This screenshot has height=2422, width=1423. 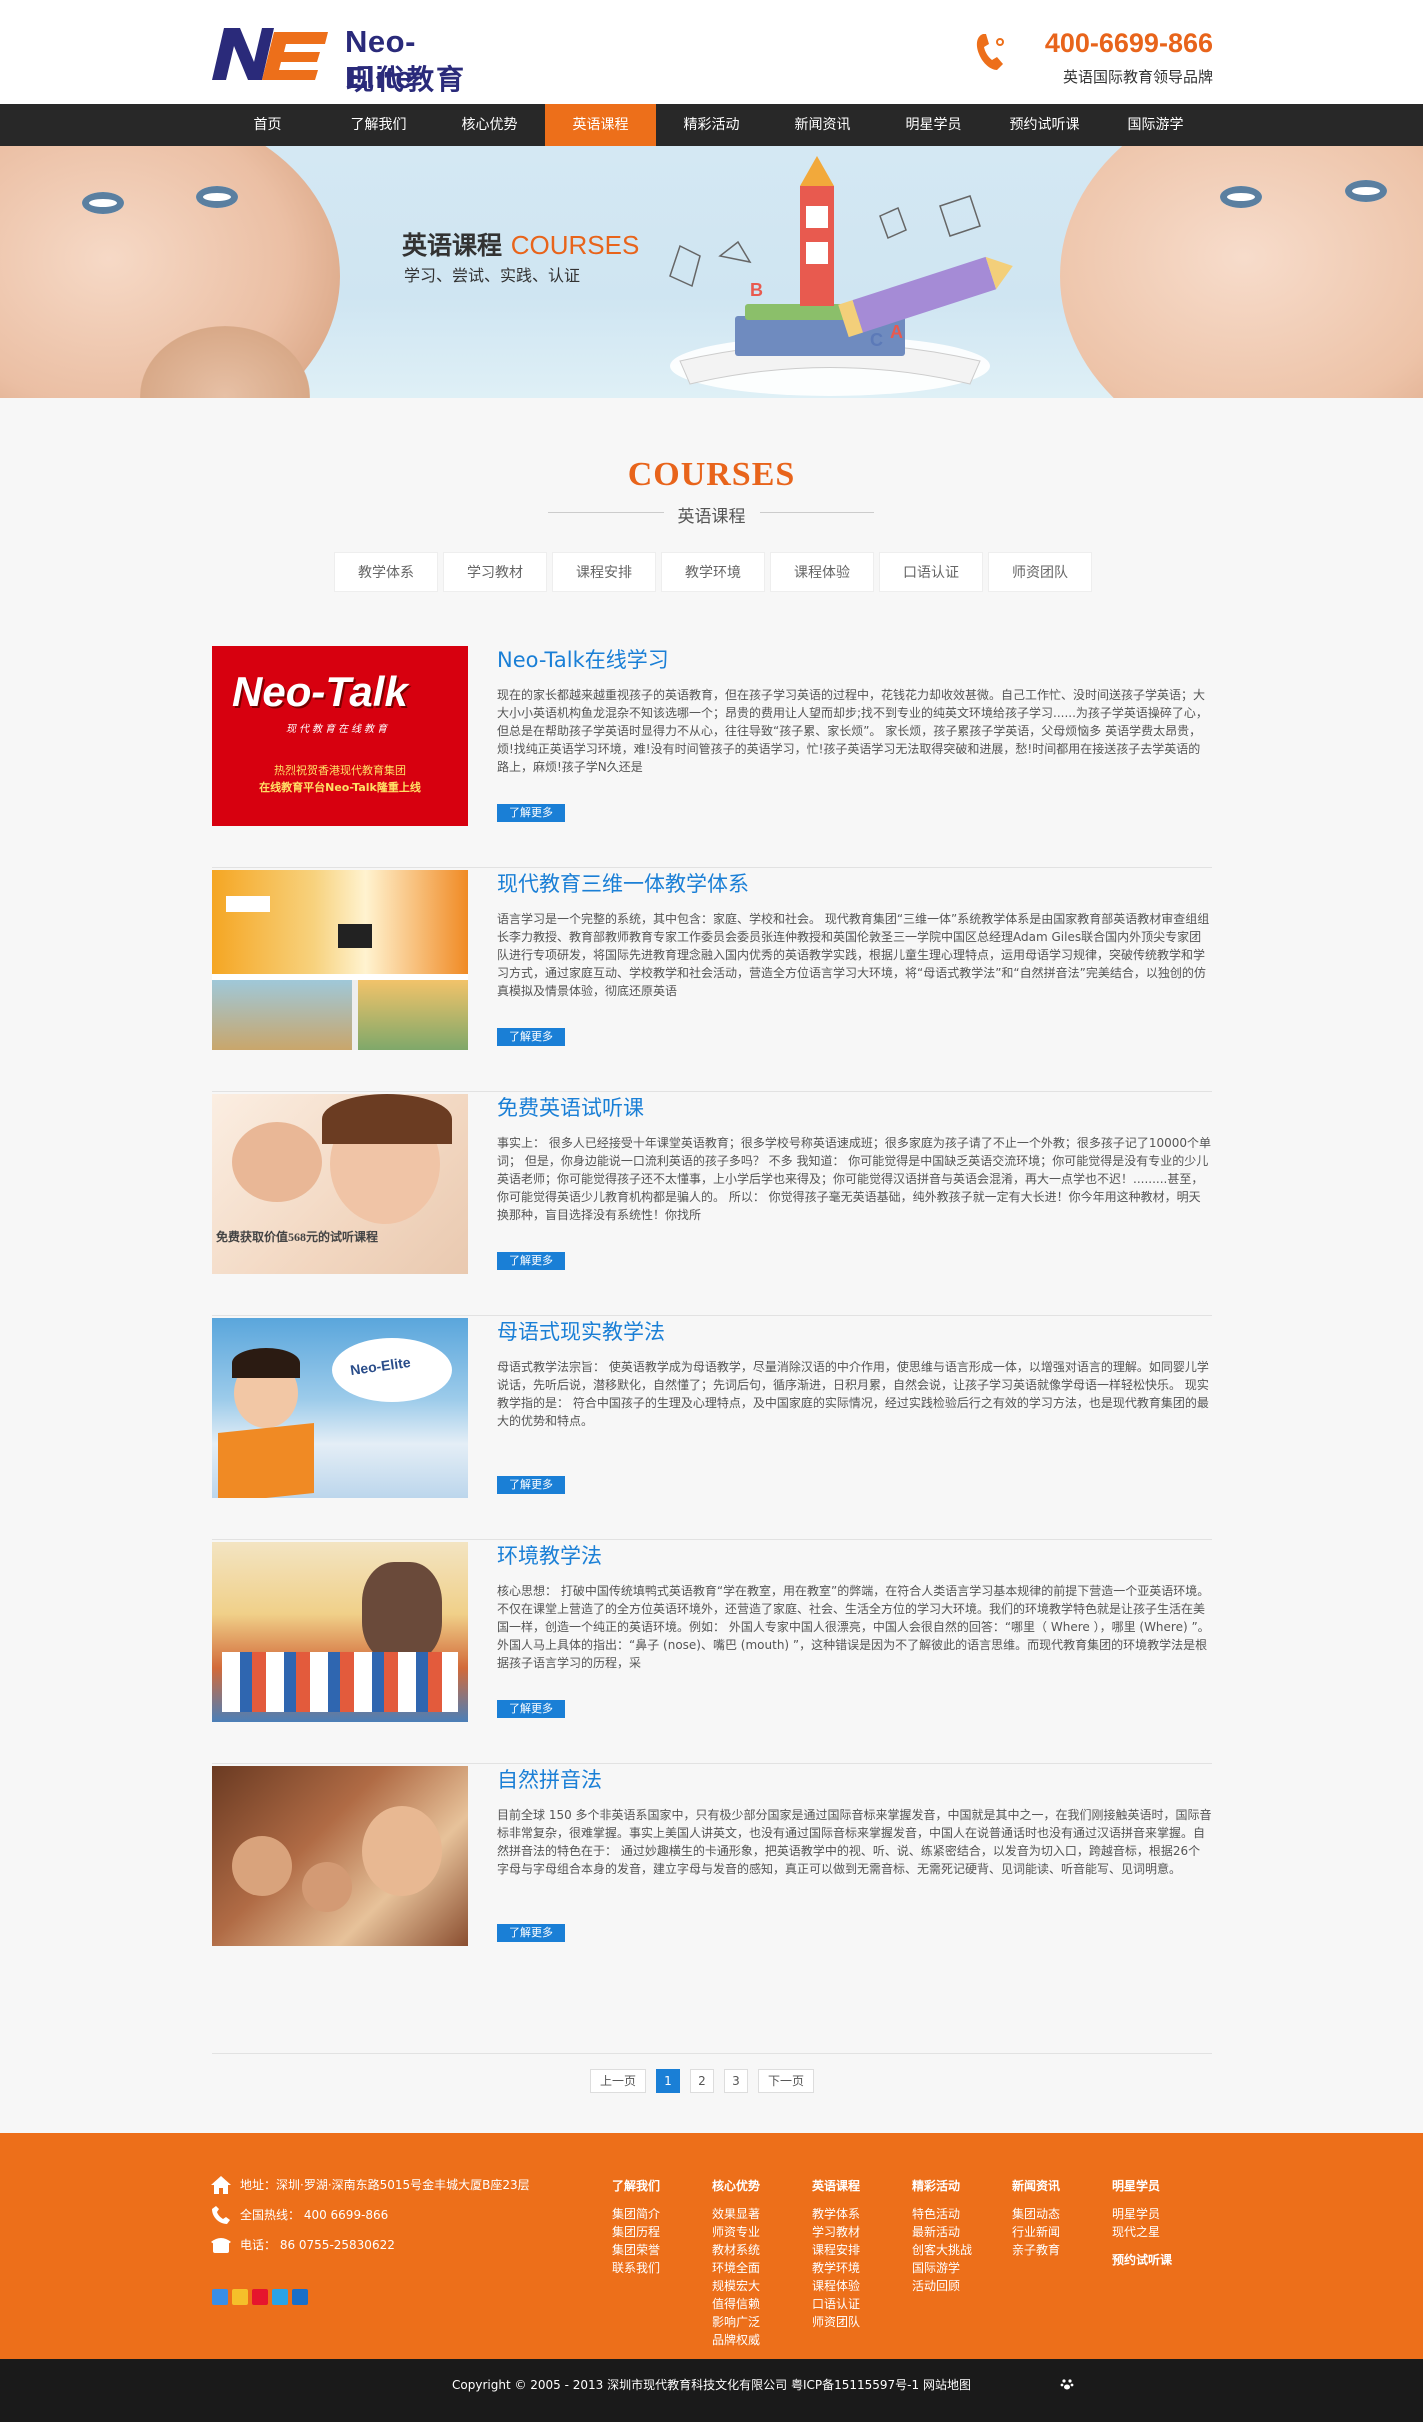 I want to click on footer-column-activities: 精彩活动 特色活动 最新活动 创客大挑战 国际游学 活动回顾, so click(x=962, y=2263).